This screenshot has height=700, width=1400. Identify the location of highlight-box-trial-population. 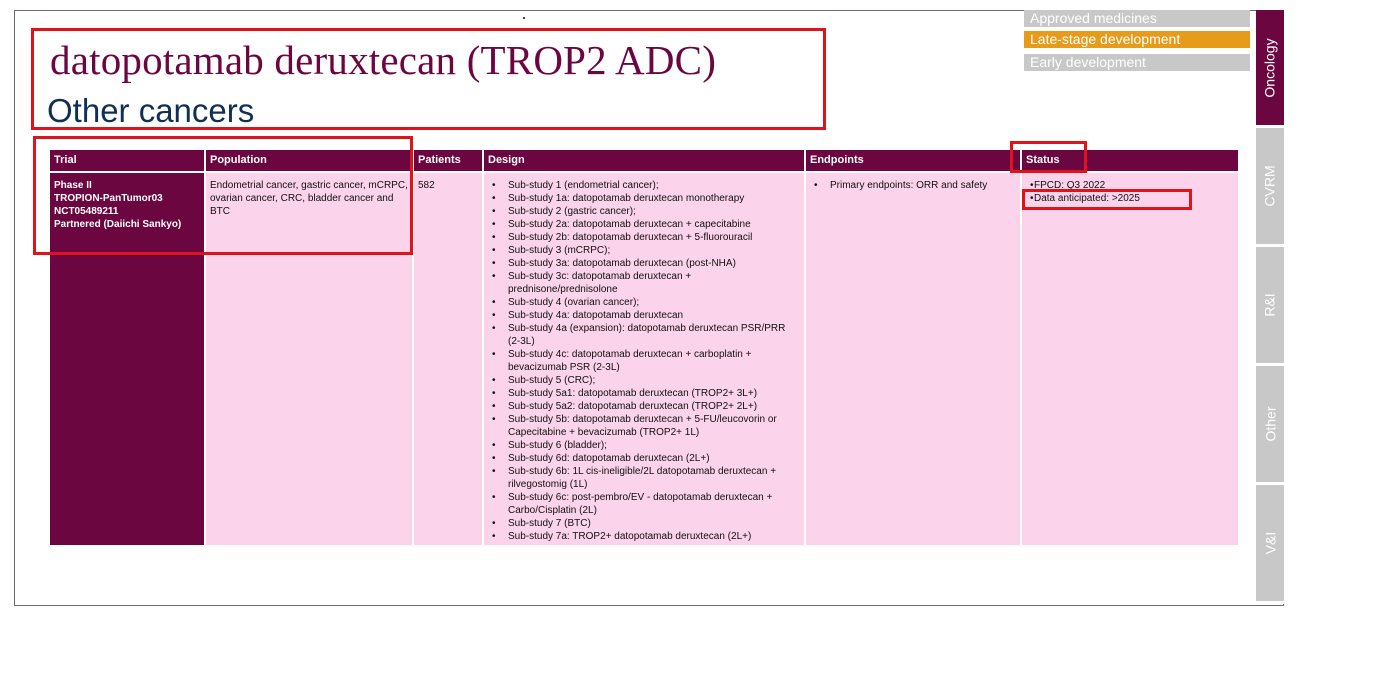
(223, 195).